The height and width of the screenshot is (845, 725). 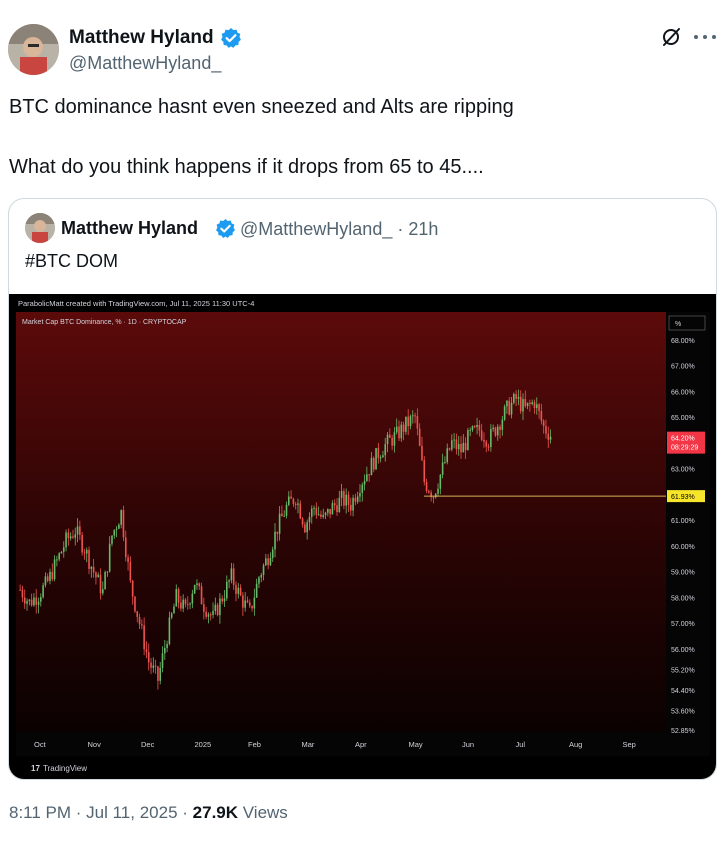 What do you see at coordinates (683, 521) in the screenshot?
I see `y-tick-label: 61.00%` at bounding box center [683, 521].